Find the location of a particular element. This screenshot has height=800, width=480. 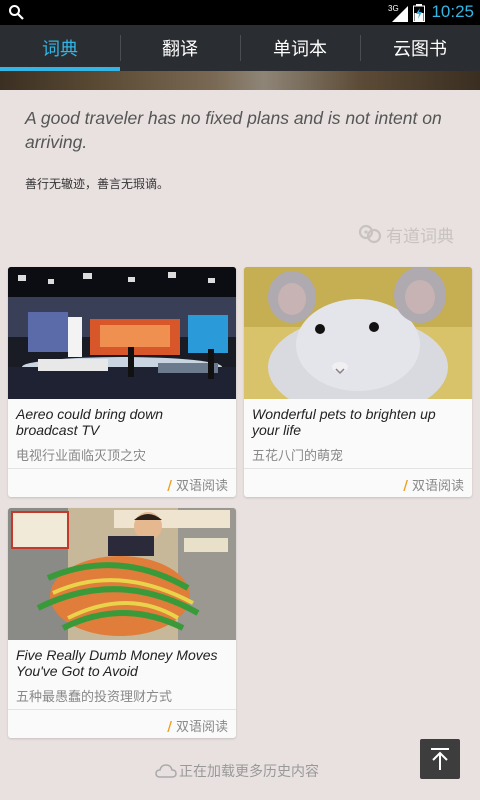

loading-more-indicator: 正在加载更多历史内容 is located at coordinates (237, 771).